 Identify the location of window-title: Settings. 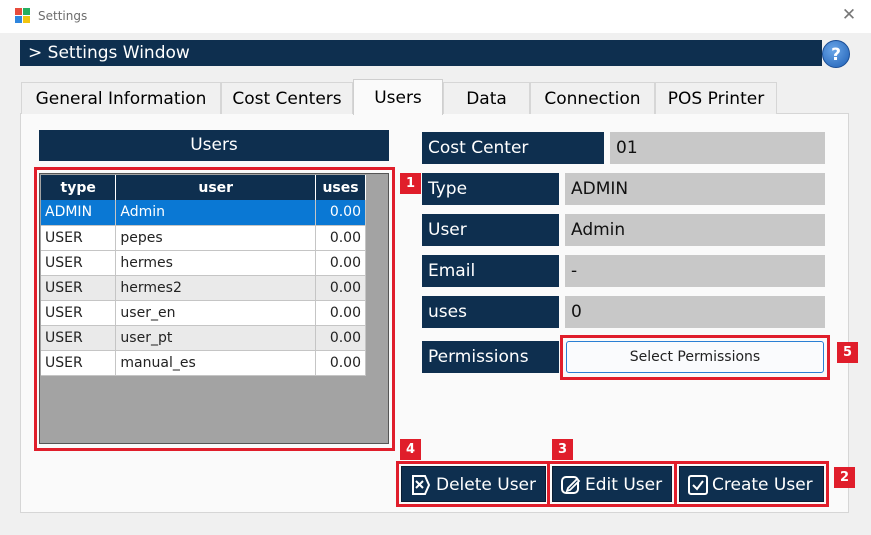
(63, 16).